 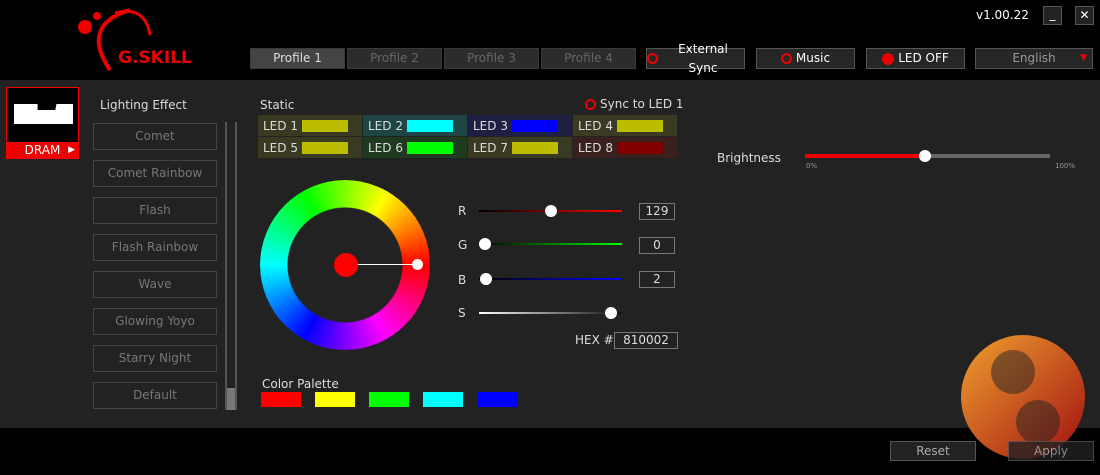 I want to click on r-slider-handle, so click(x=551, y=211).